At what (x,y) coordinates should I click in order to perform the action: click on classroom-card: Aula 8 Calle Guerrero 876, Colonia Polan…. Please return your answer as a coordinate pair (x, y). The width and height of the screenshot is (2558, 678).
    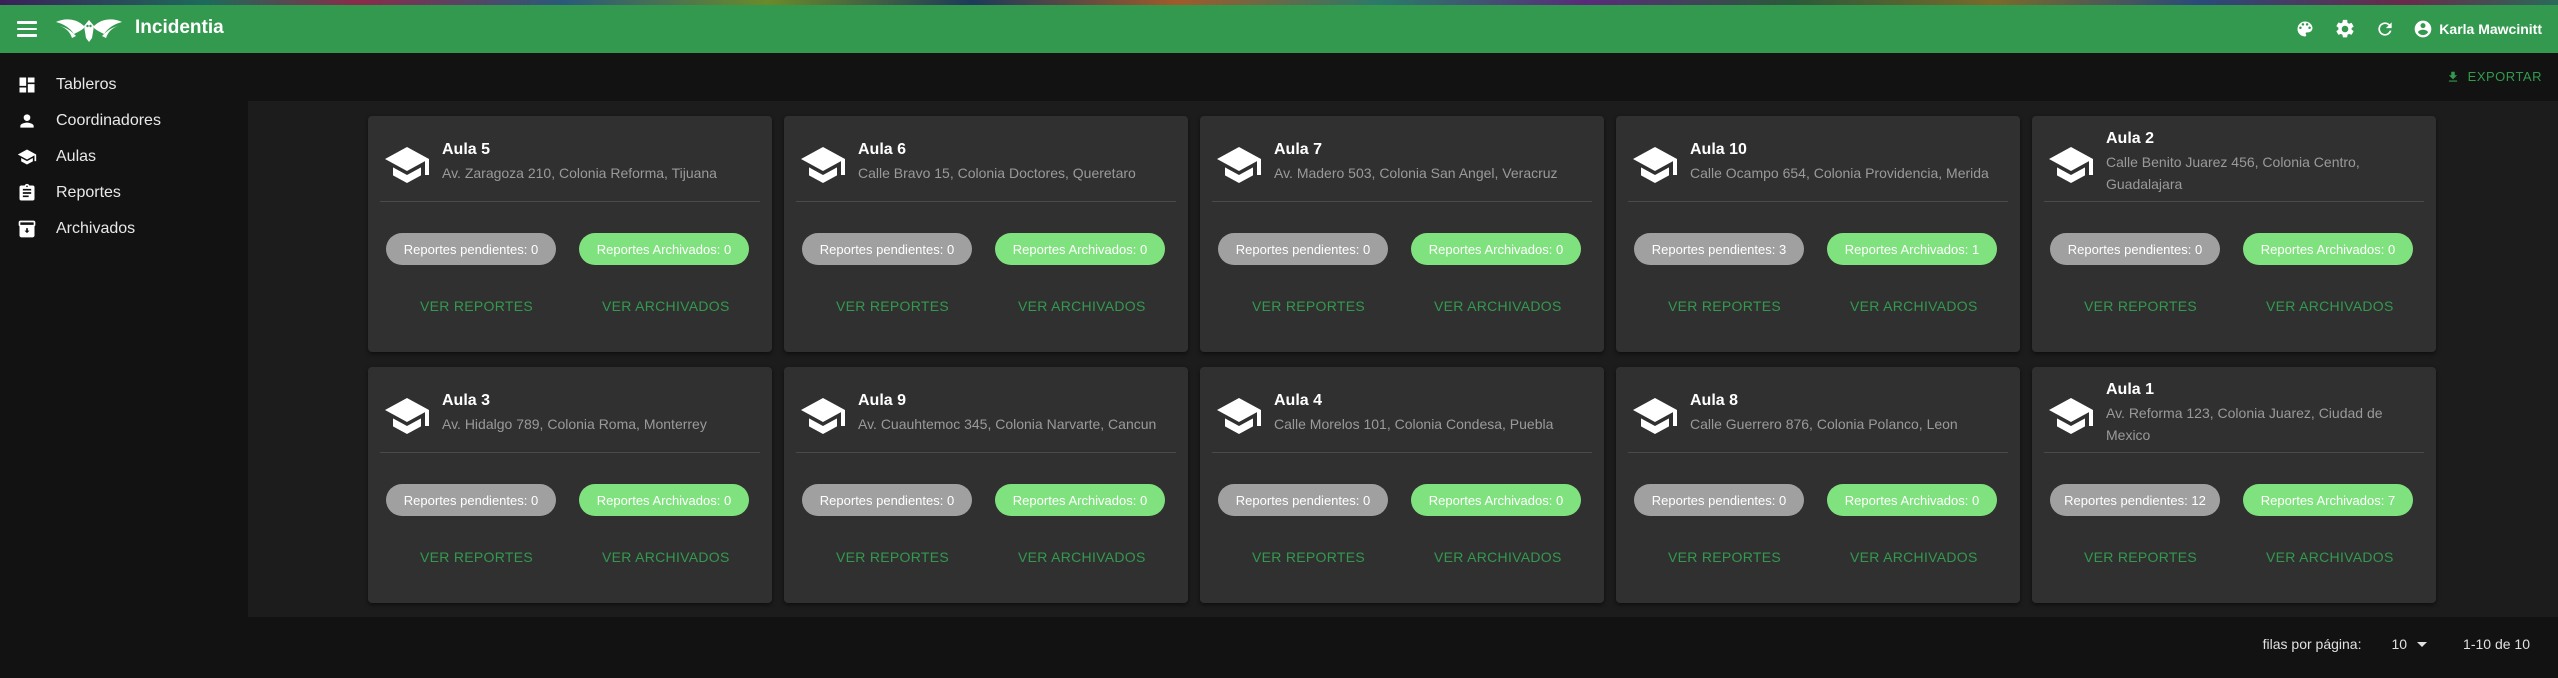
    Looking at the image, I should click on (1818, 485).